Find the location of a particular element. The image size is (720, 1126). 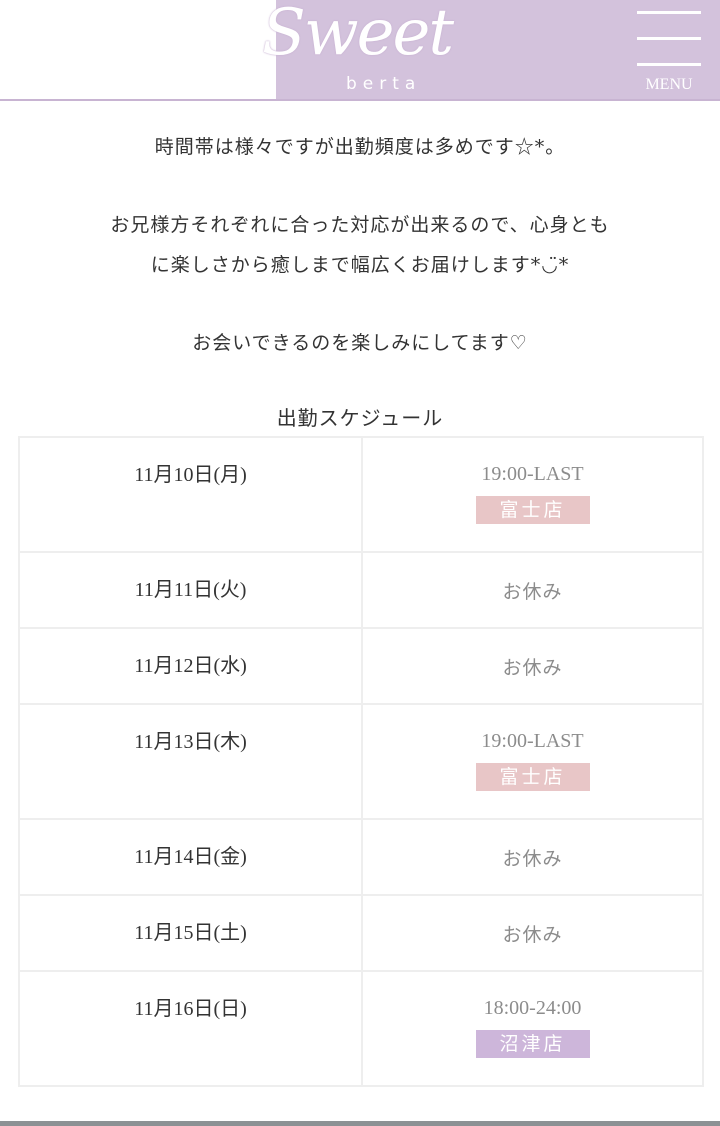

intro-line-1: 時間帯は様々ですが出勤頻度は多めです☆*。 is located at coordinates (360, 147).